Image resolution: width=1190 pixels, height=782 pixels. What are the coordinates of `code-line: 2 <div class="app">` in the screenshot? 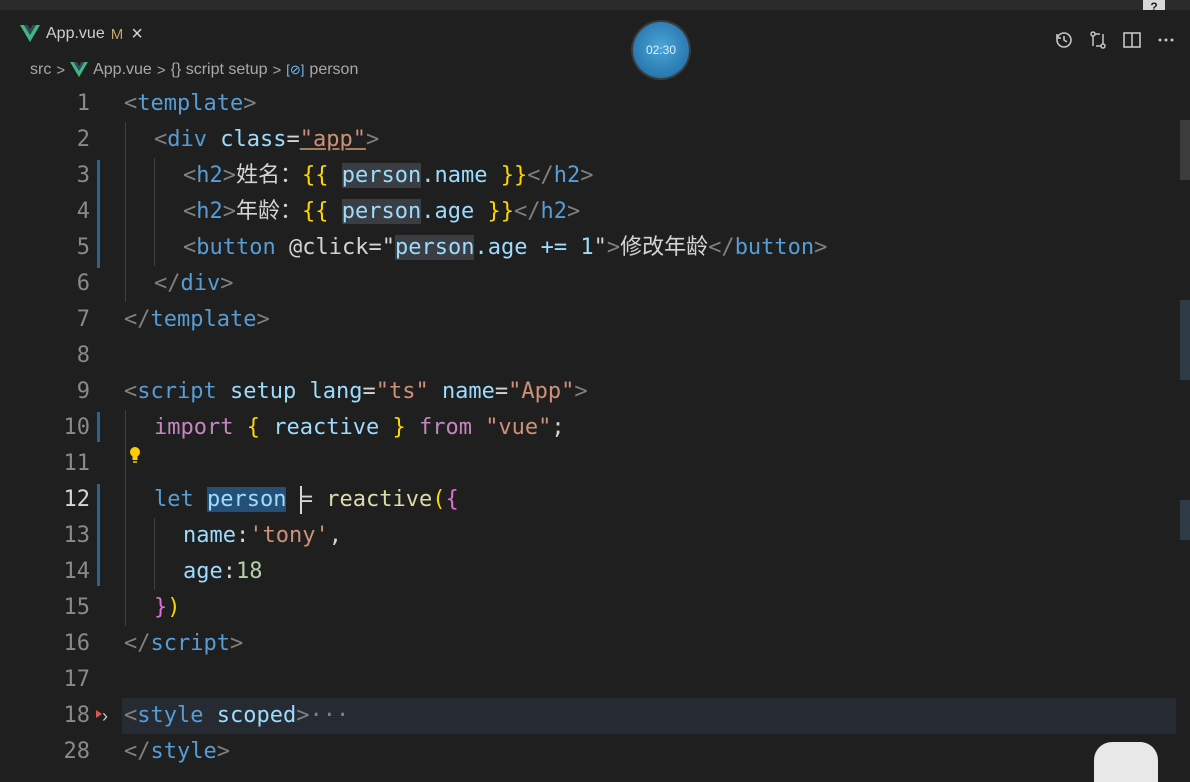 It's located at (588, 140).